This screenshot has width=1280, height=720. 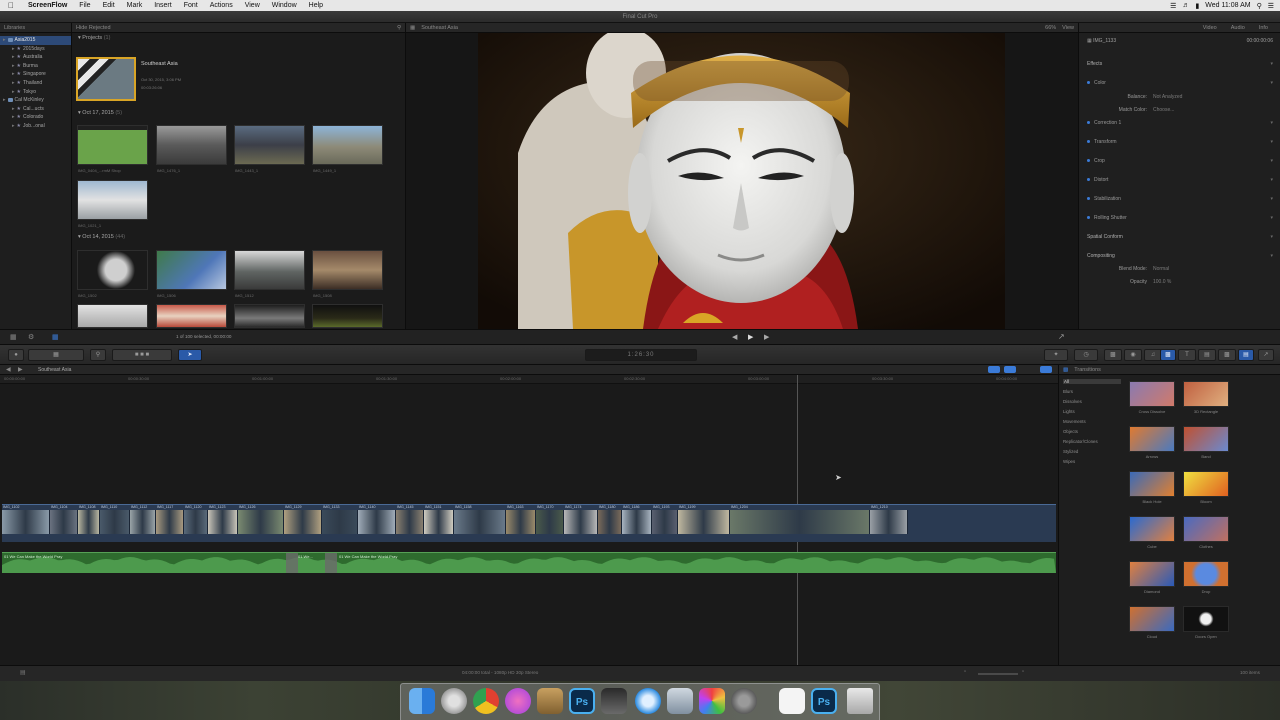 I want to click on menu-app-name: ScreenFlow, so click(x=47, y=5).